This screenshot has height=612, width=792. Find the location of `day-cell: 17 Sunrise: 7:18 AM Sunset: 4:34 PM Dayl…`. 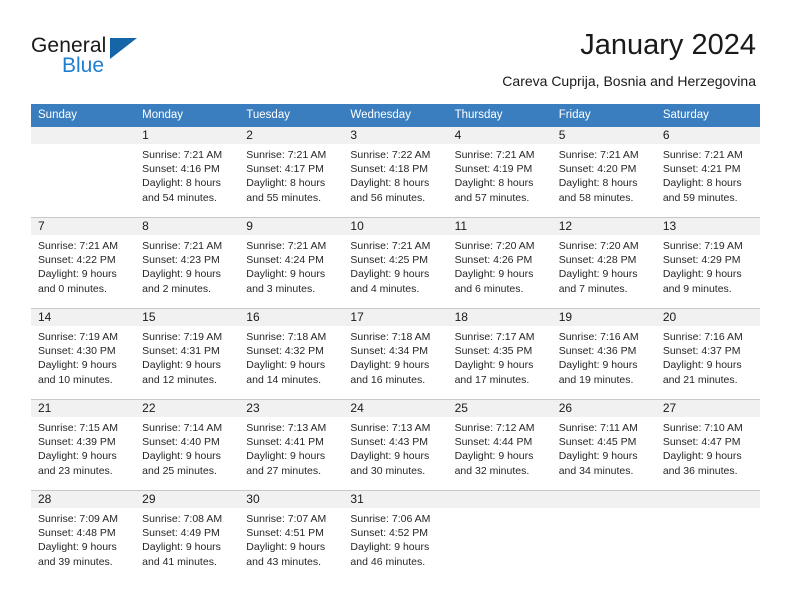

day-cell: 17 Sunrise: 7:18 AM Sunset: 4:34 PM Dayl… is located at coordinates (395, 354).